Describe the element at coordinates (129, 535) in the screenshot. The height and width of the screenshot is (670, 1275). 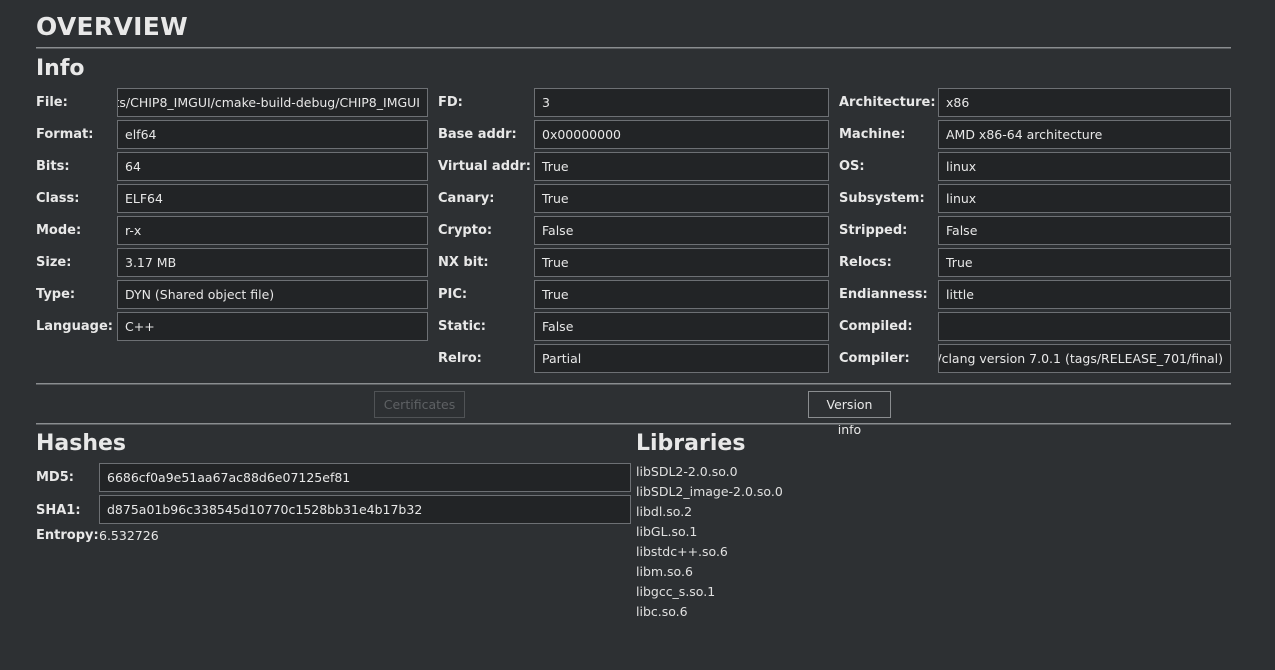
I see `entropy-value: 6.532726` at that location.